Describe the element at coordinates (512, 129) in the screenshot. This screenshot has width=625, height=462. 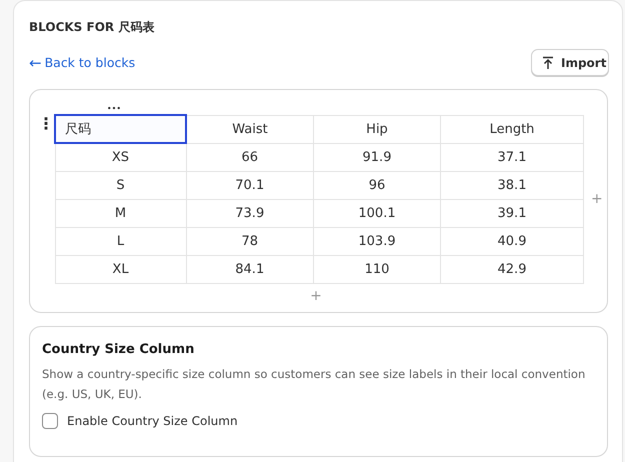
I see `header-cell: Length` at that location.